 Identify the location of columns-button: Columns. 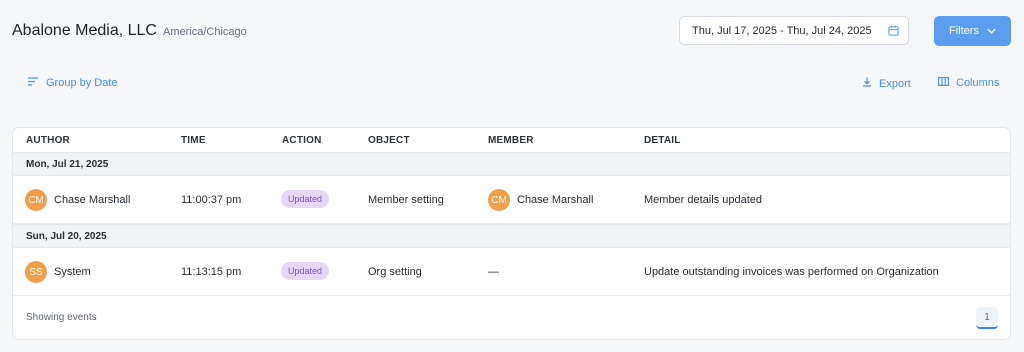
(968, 83).